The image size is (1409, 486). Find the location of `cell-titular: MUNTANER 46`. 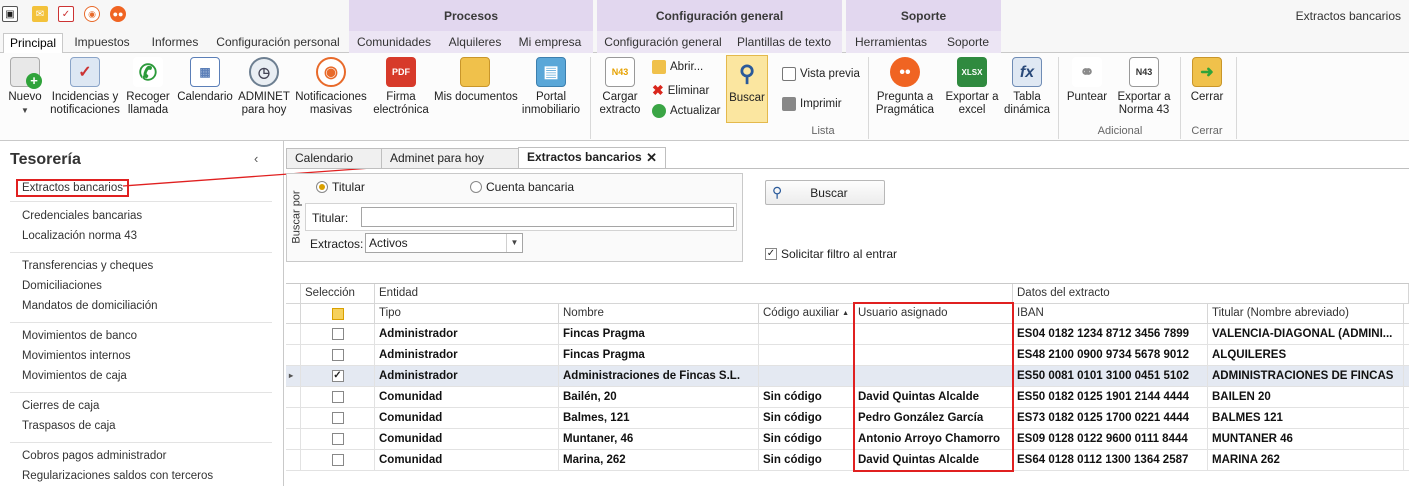

cell-titular: MUNTANER 46 is located at coordinates (1306, 439).